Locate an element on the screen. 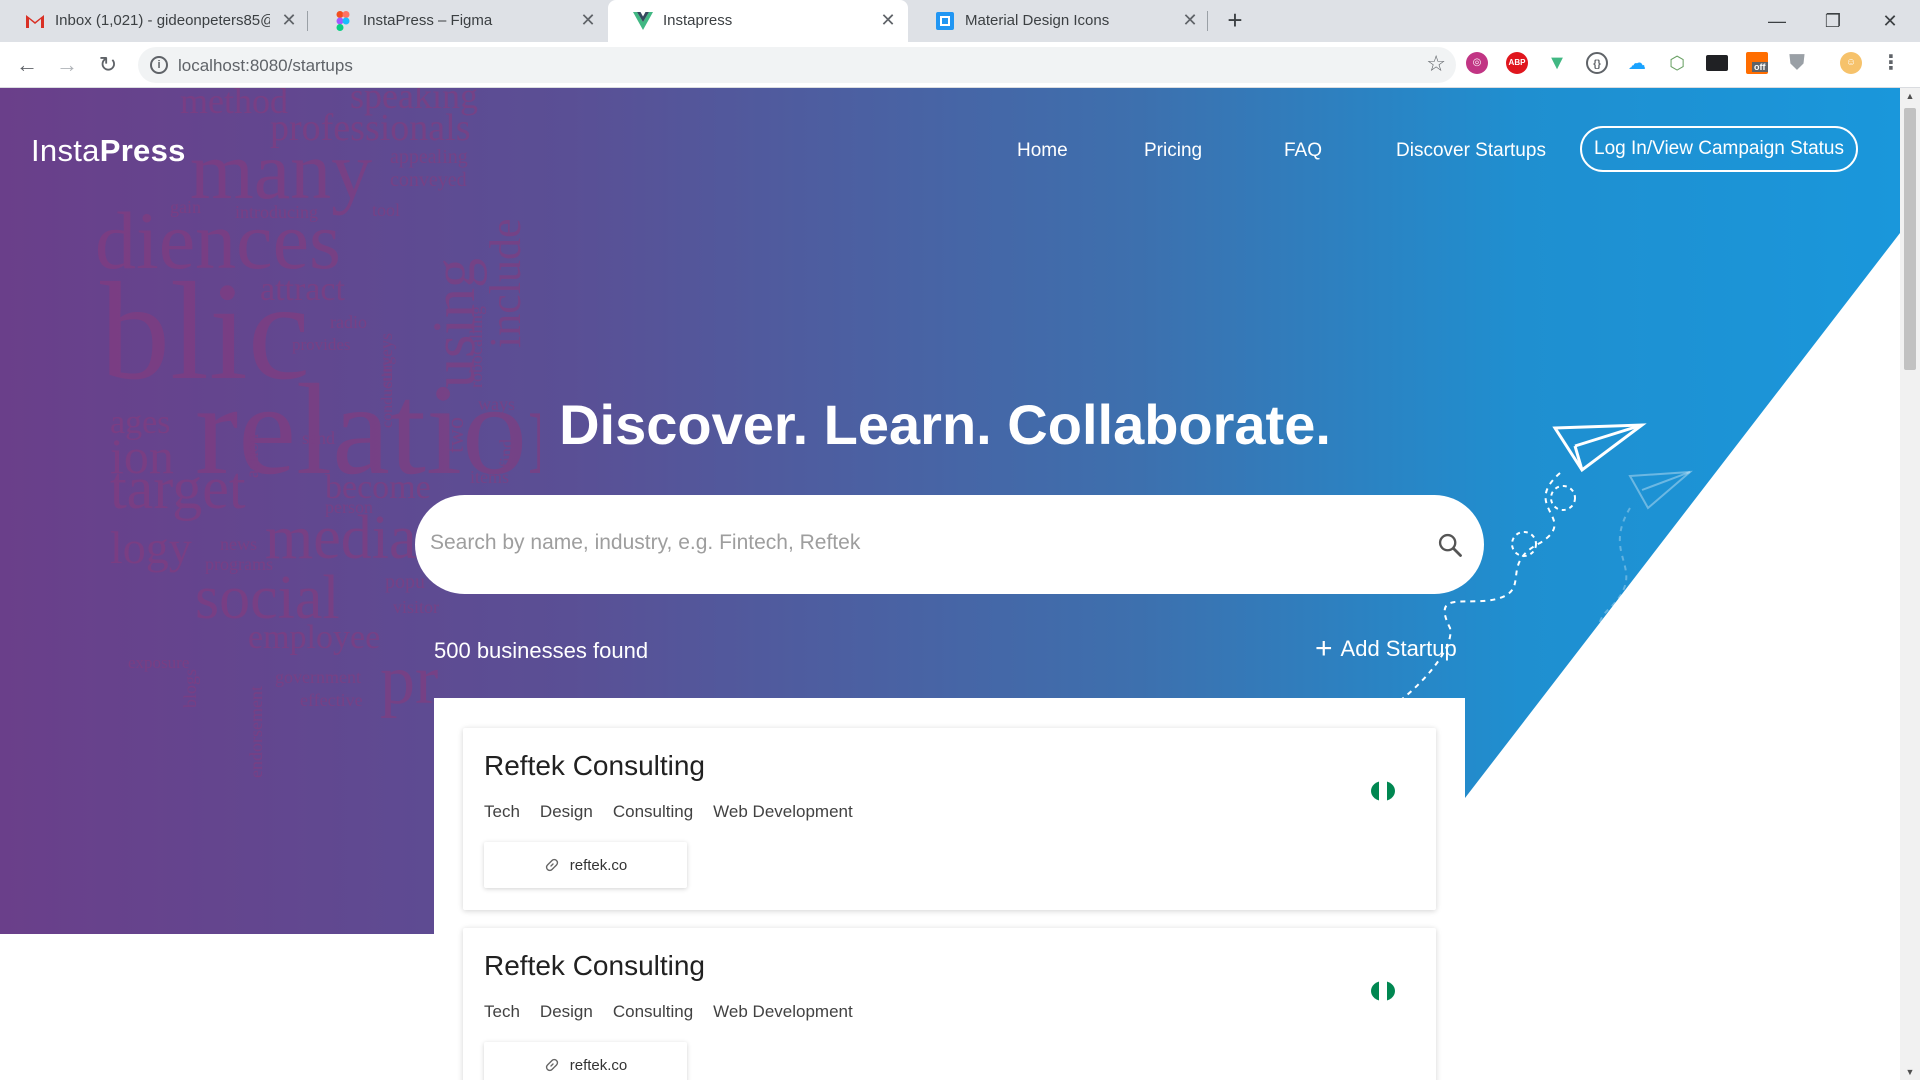 This screenshot has height=1080, width=1920. figma-icon is located at coordinates (343, 21).